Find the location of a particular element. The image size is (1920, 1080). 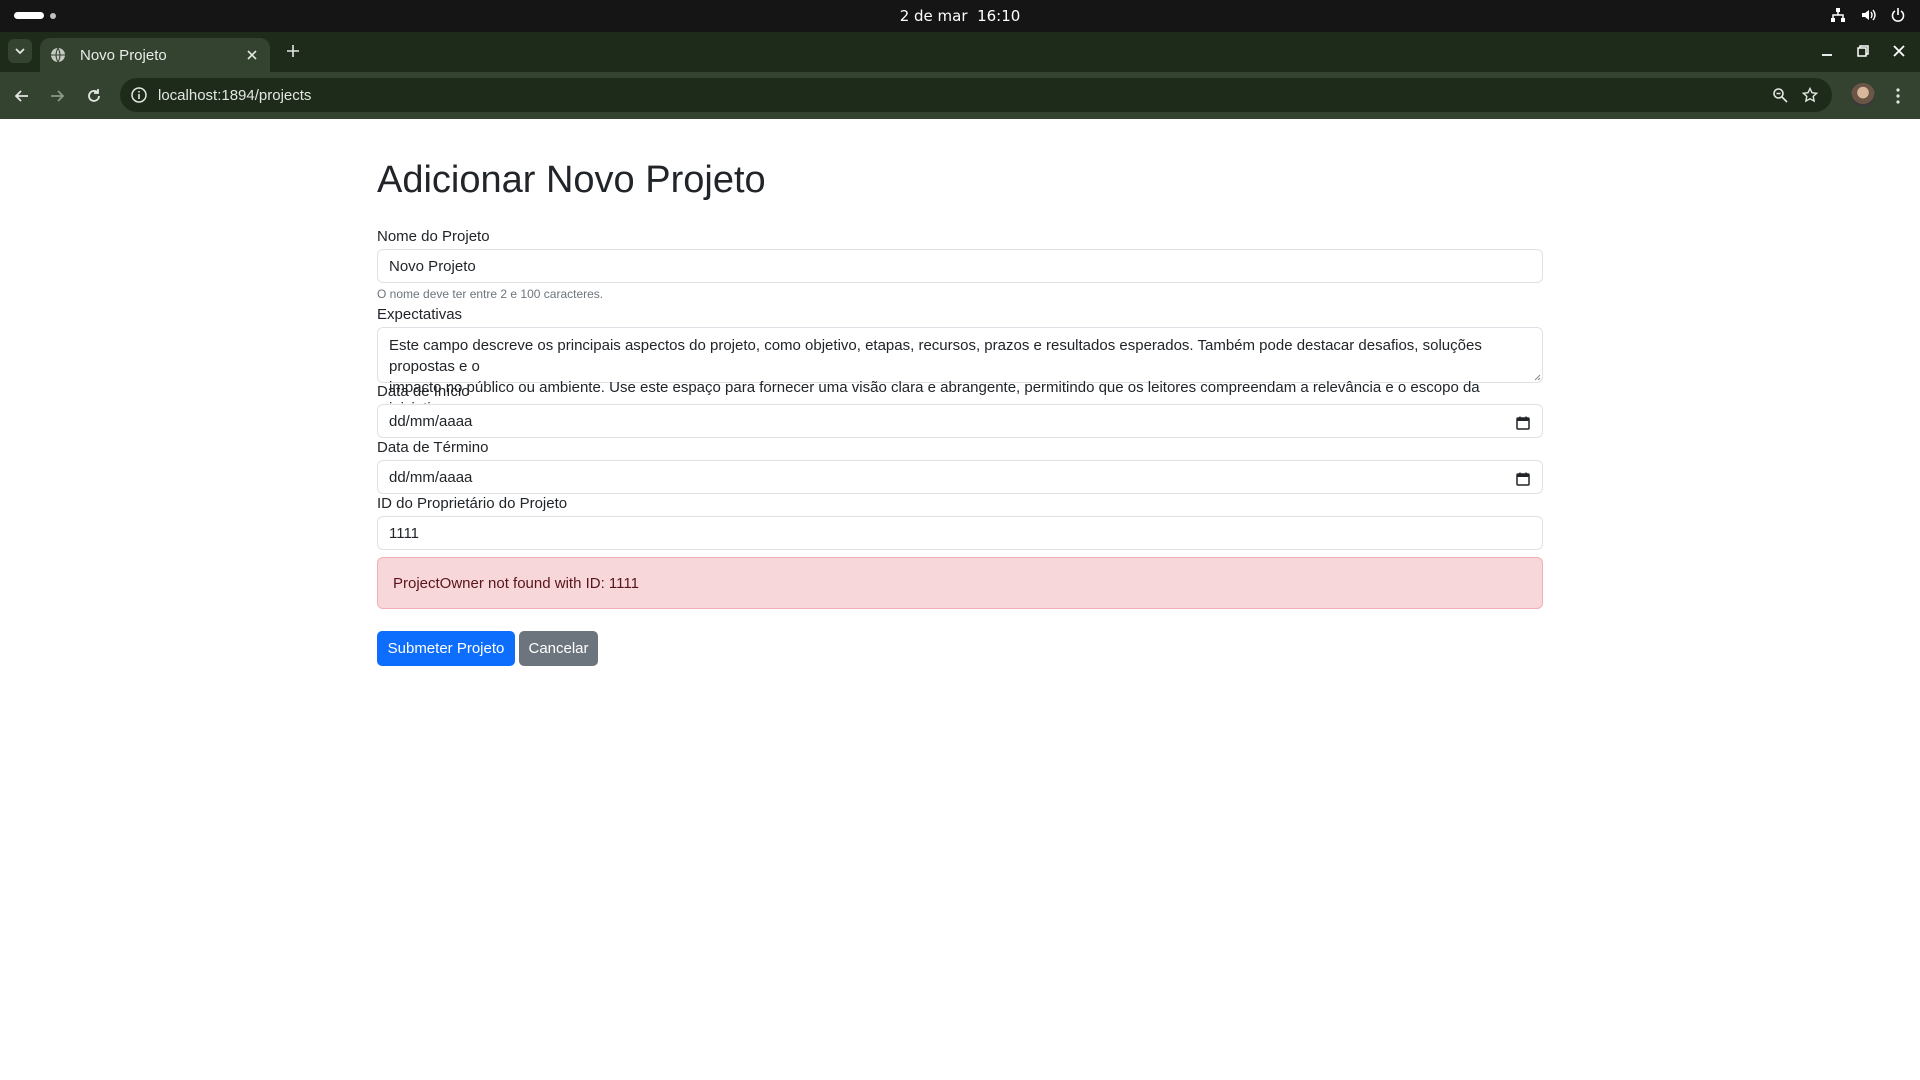

kebab-menu-icon is located at coordinates (1898, 96).